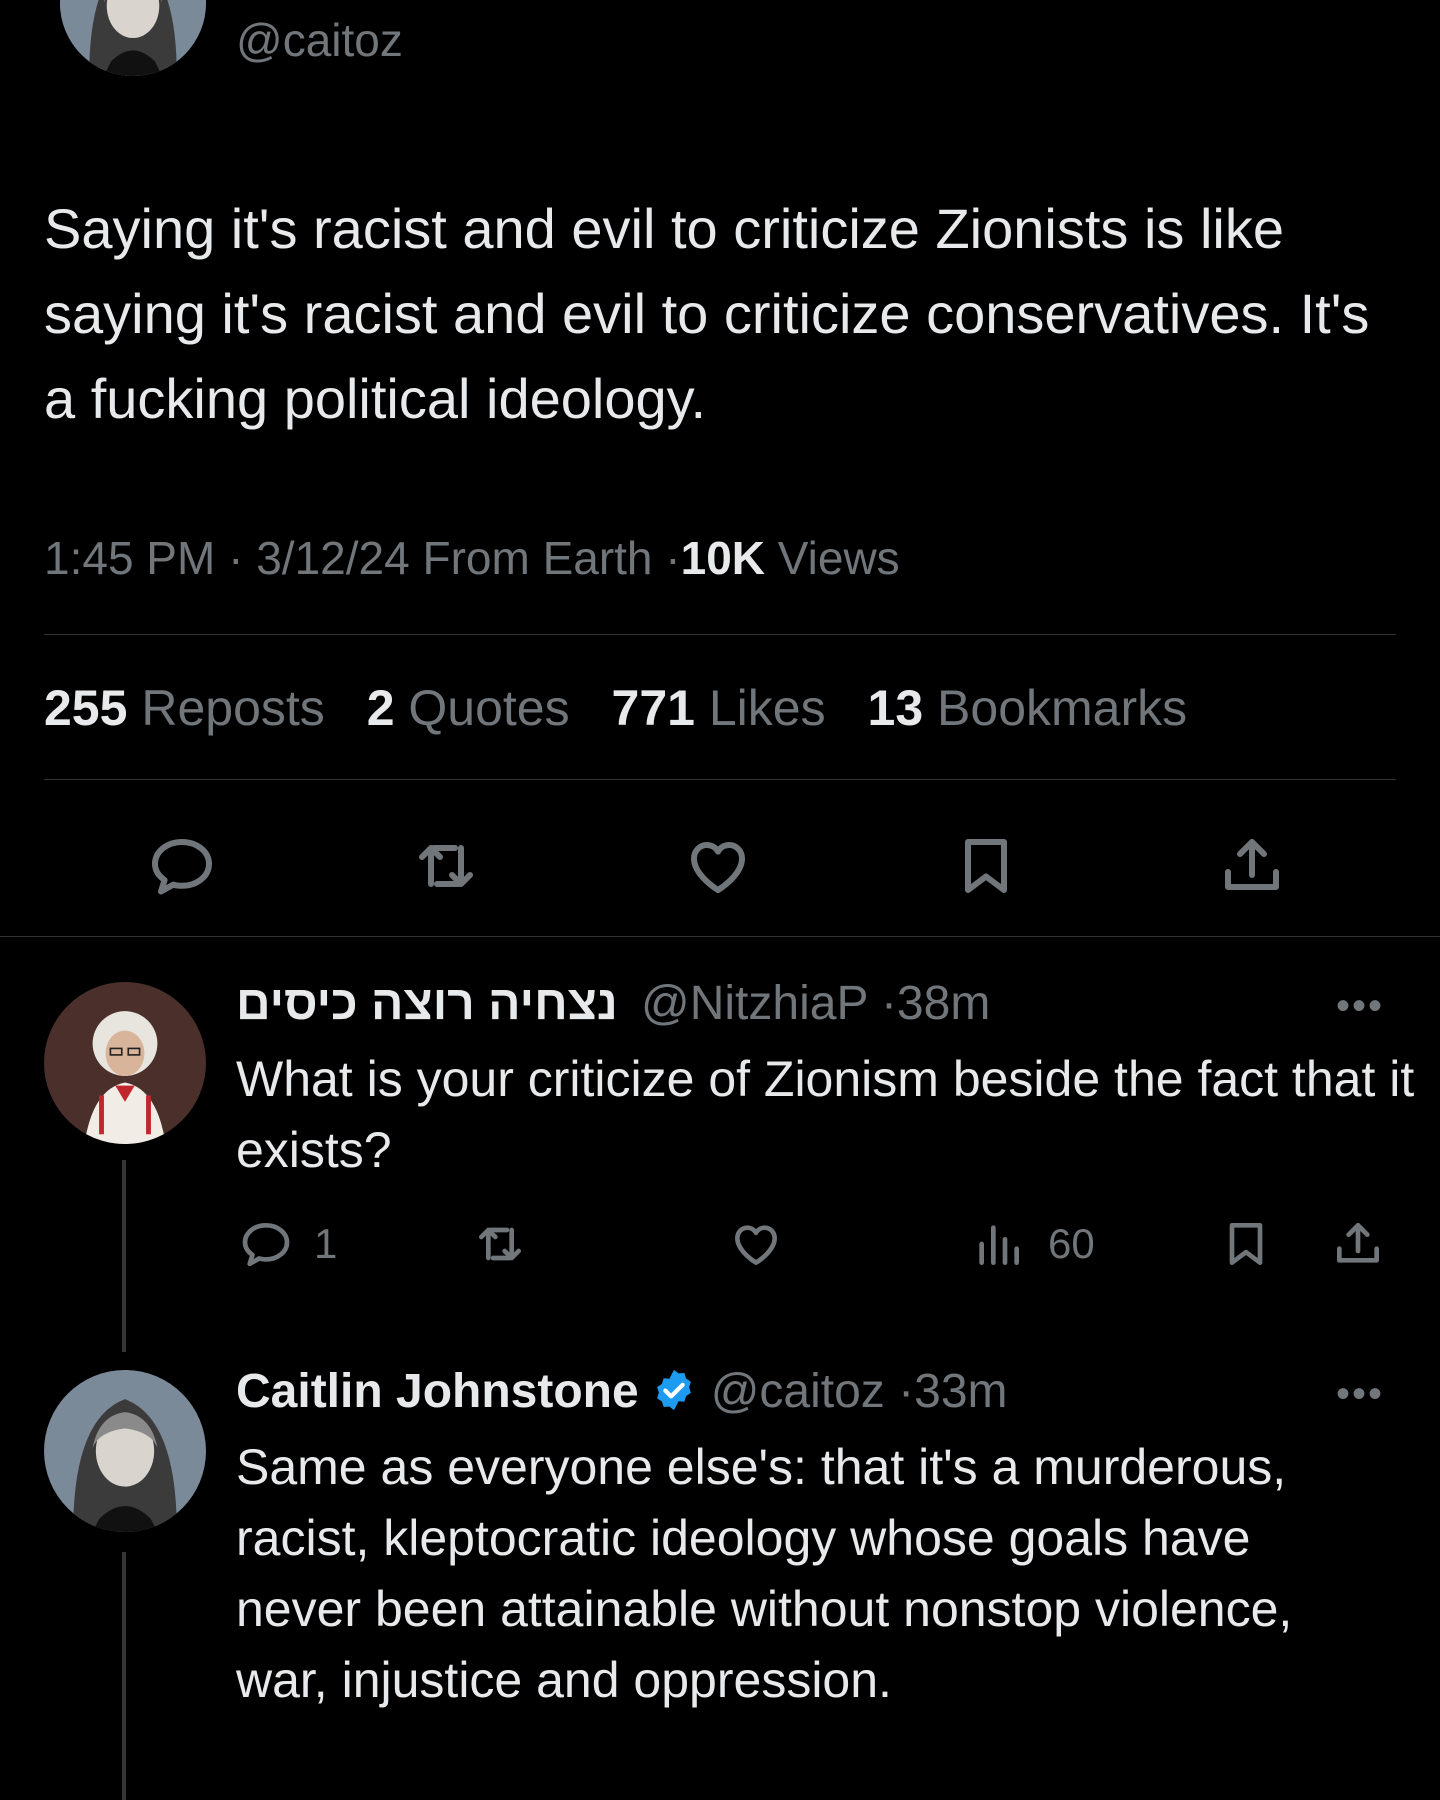  I want to click on reposts-stat: 255 Reposts, so click(184, 708).